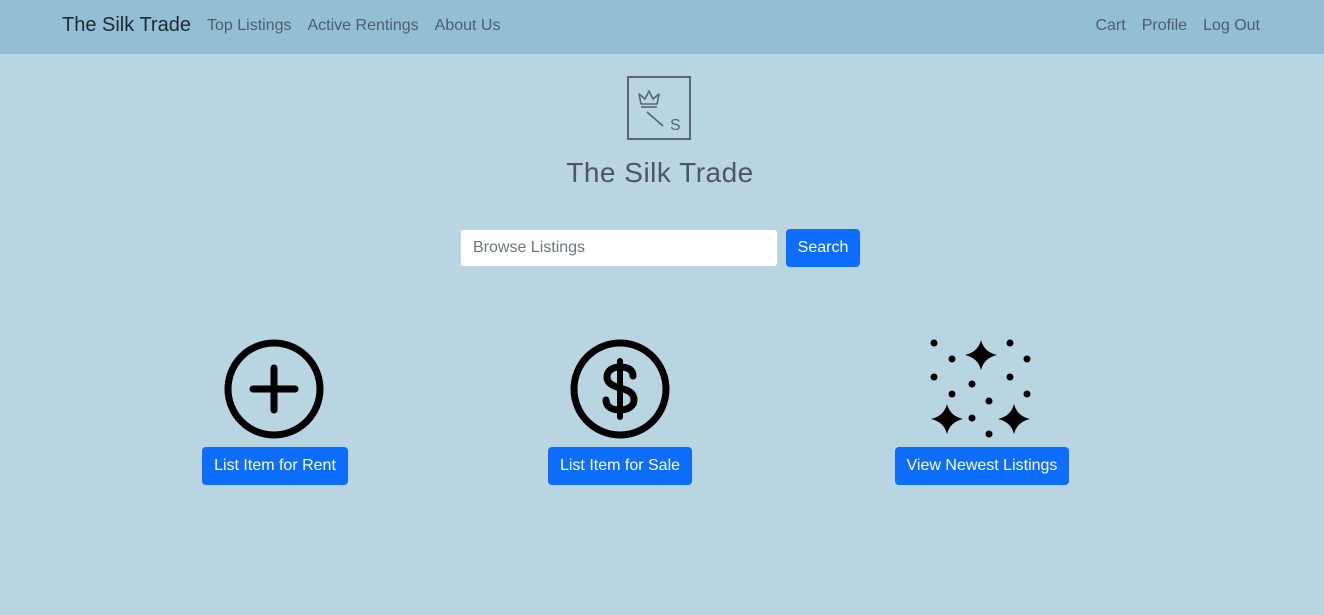 This screenshot has height=615, width=1324. Describe the element at coordinates (620, 466) in the screenshot. I see `list-for-sale-button: List Item for Sale` at that location.